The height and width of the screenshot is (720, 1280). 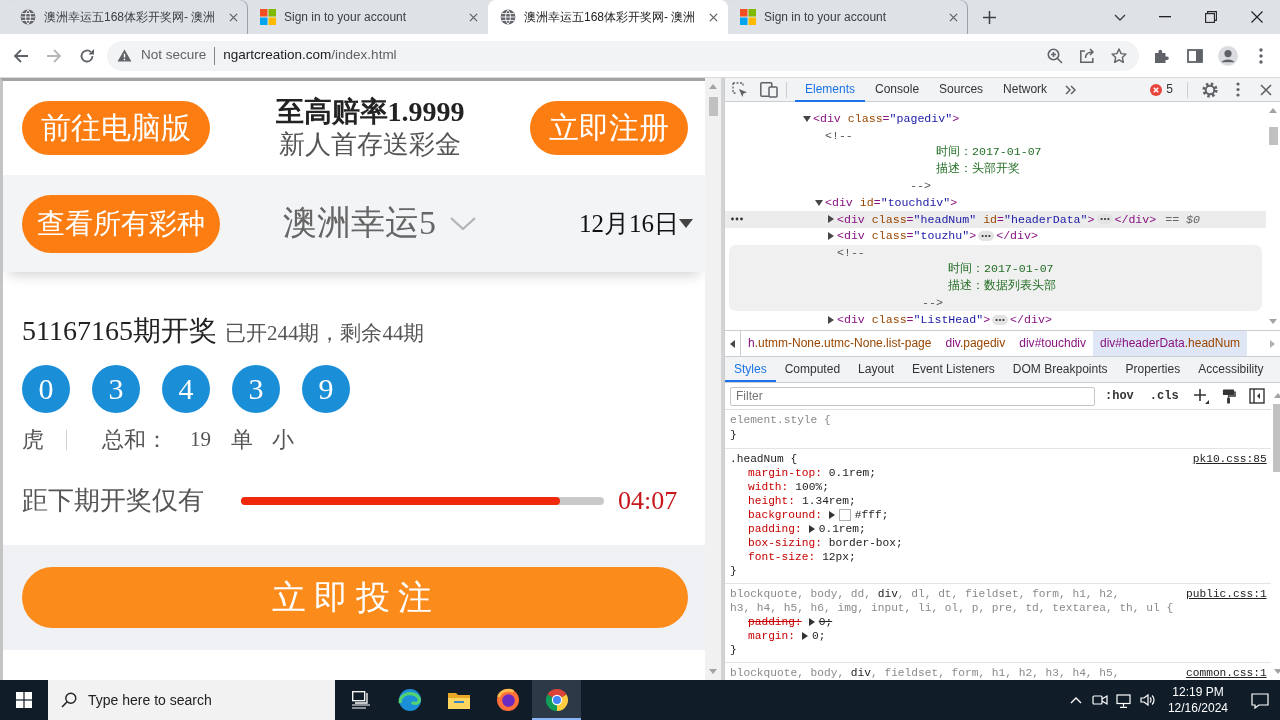 I want to click on html-comment: <!-- 时间：2017-01-07 描述：头部开奖 -->, so click(x=995, y=161).